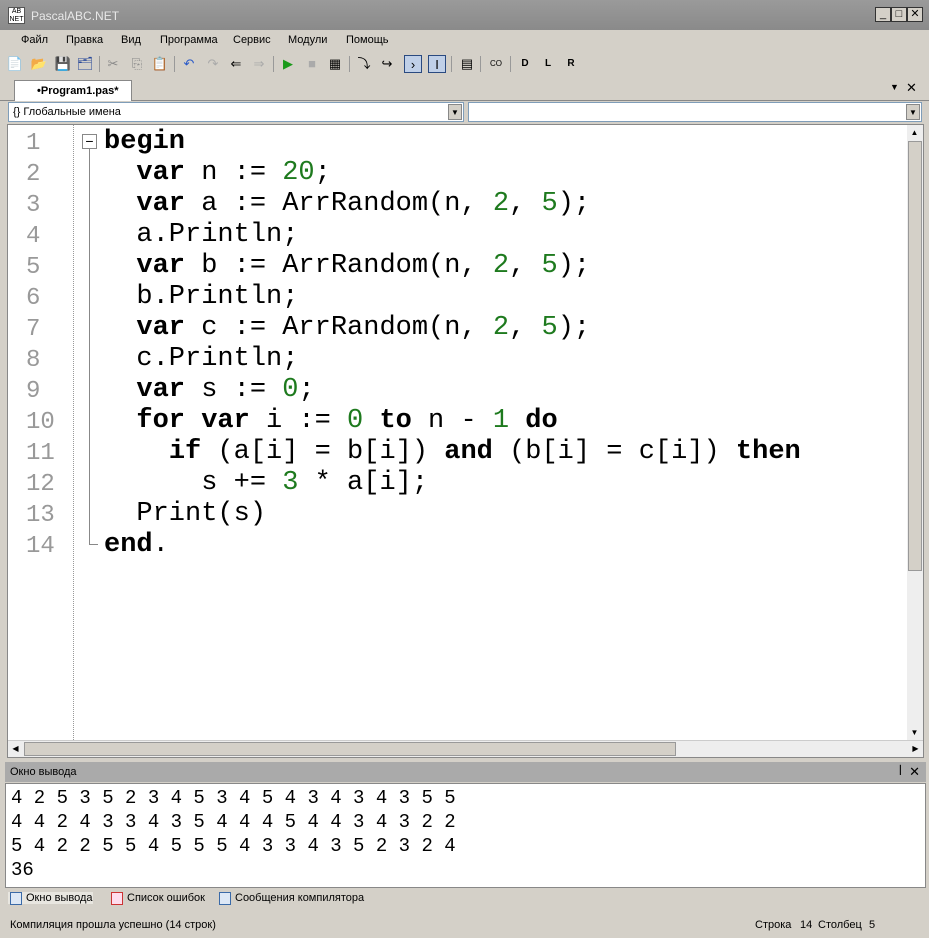  I want to click on tab-label: Окно вывода, so click(59, 898).